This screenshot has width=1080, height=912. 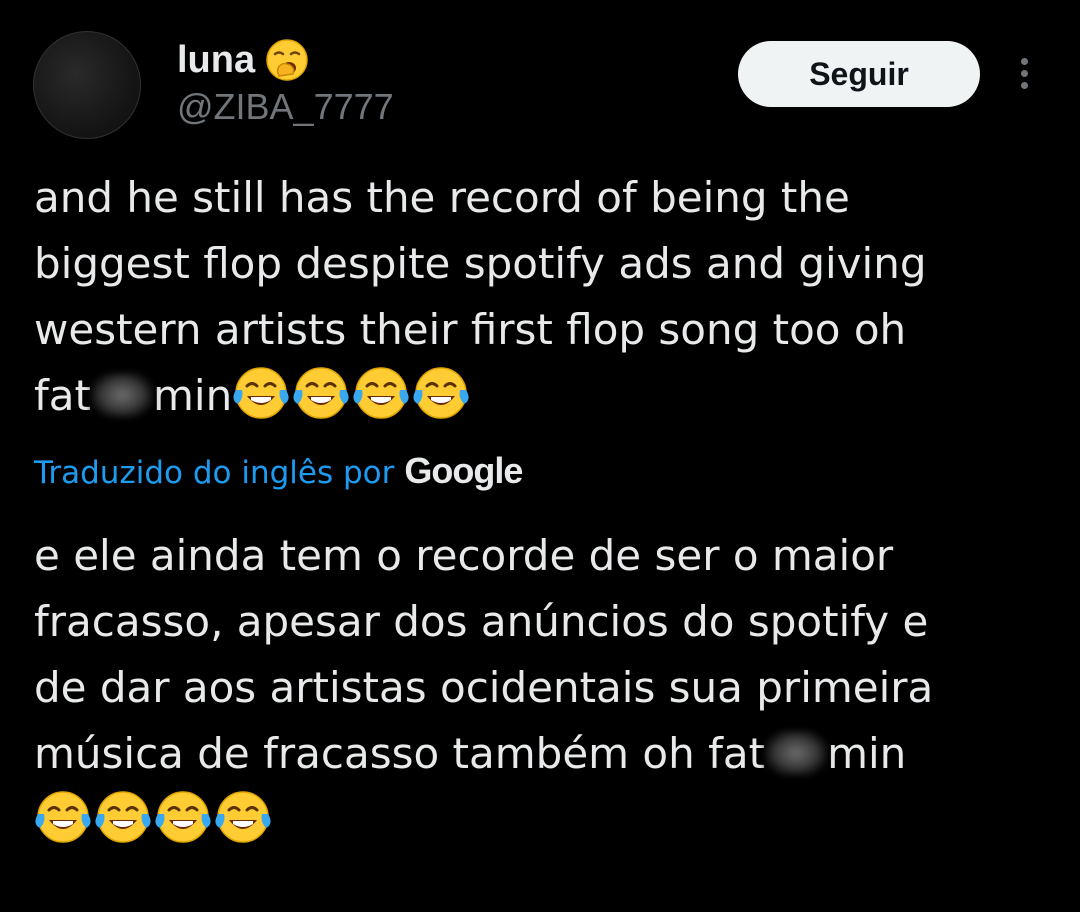 I want to click on author-name-row: luna, so click(x=243, y=60).